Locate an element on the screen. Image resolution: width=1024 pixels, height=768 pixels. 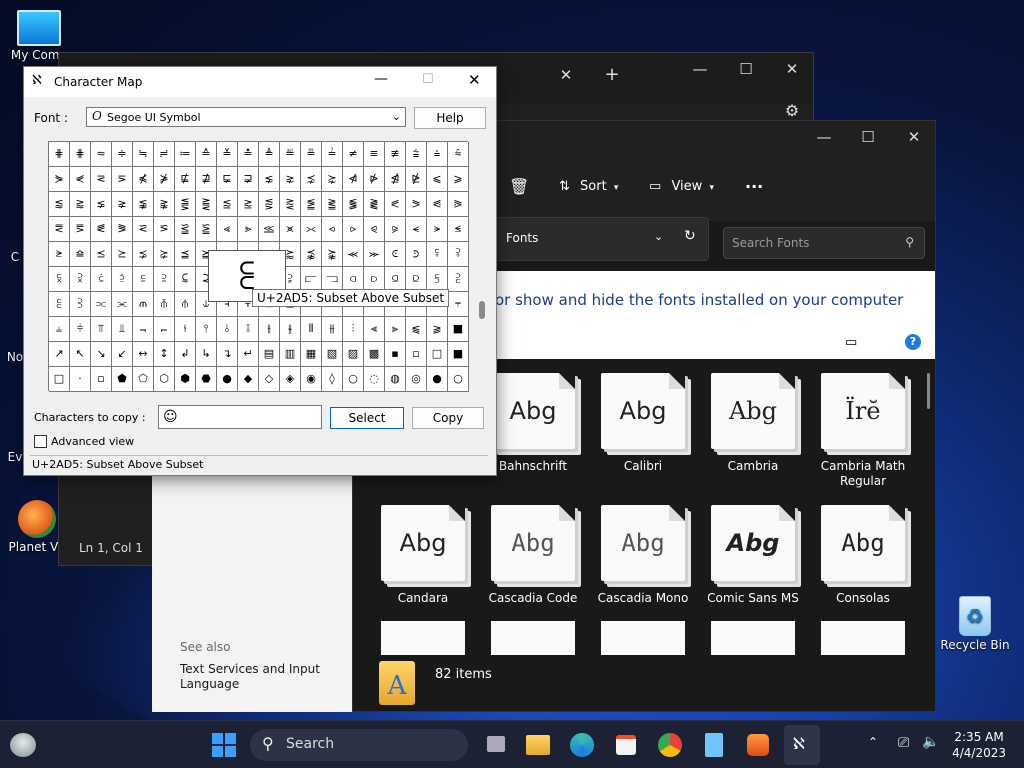
character-cell: ⪢ is located at coordinates (248, 229).